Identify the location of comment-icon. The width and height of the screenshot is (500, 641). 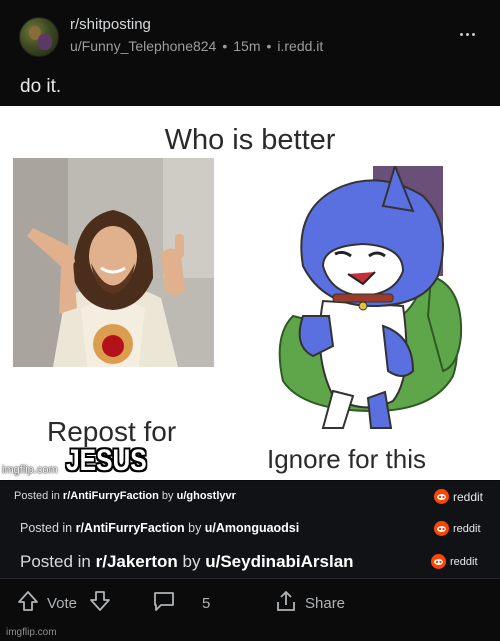
(164, 603).